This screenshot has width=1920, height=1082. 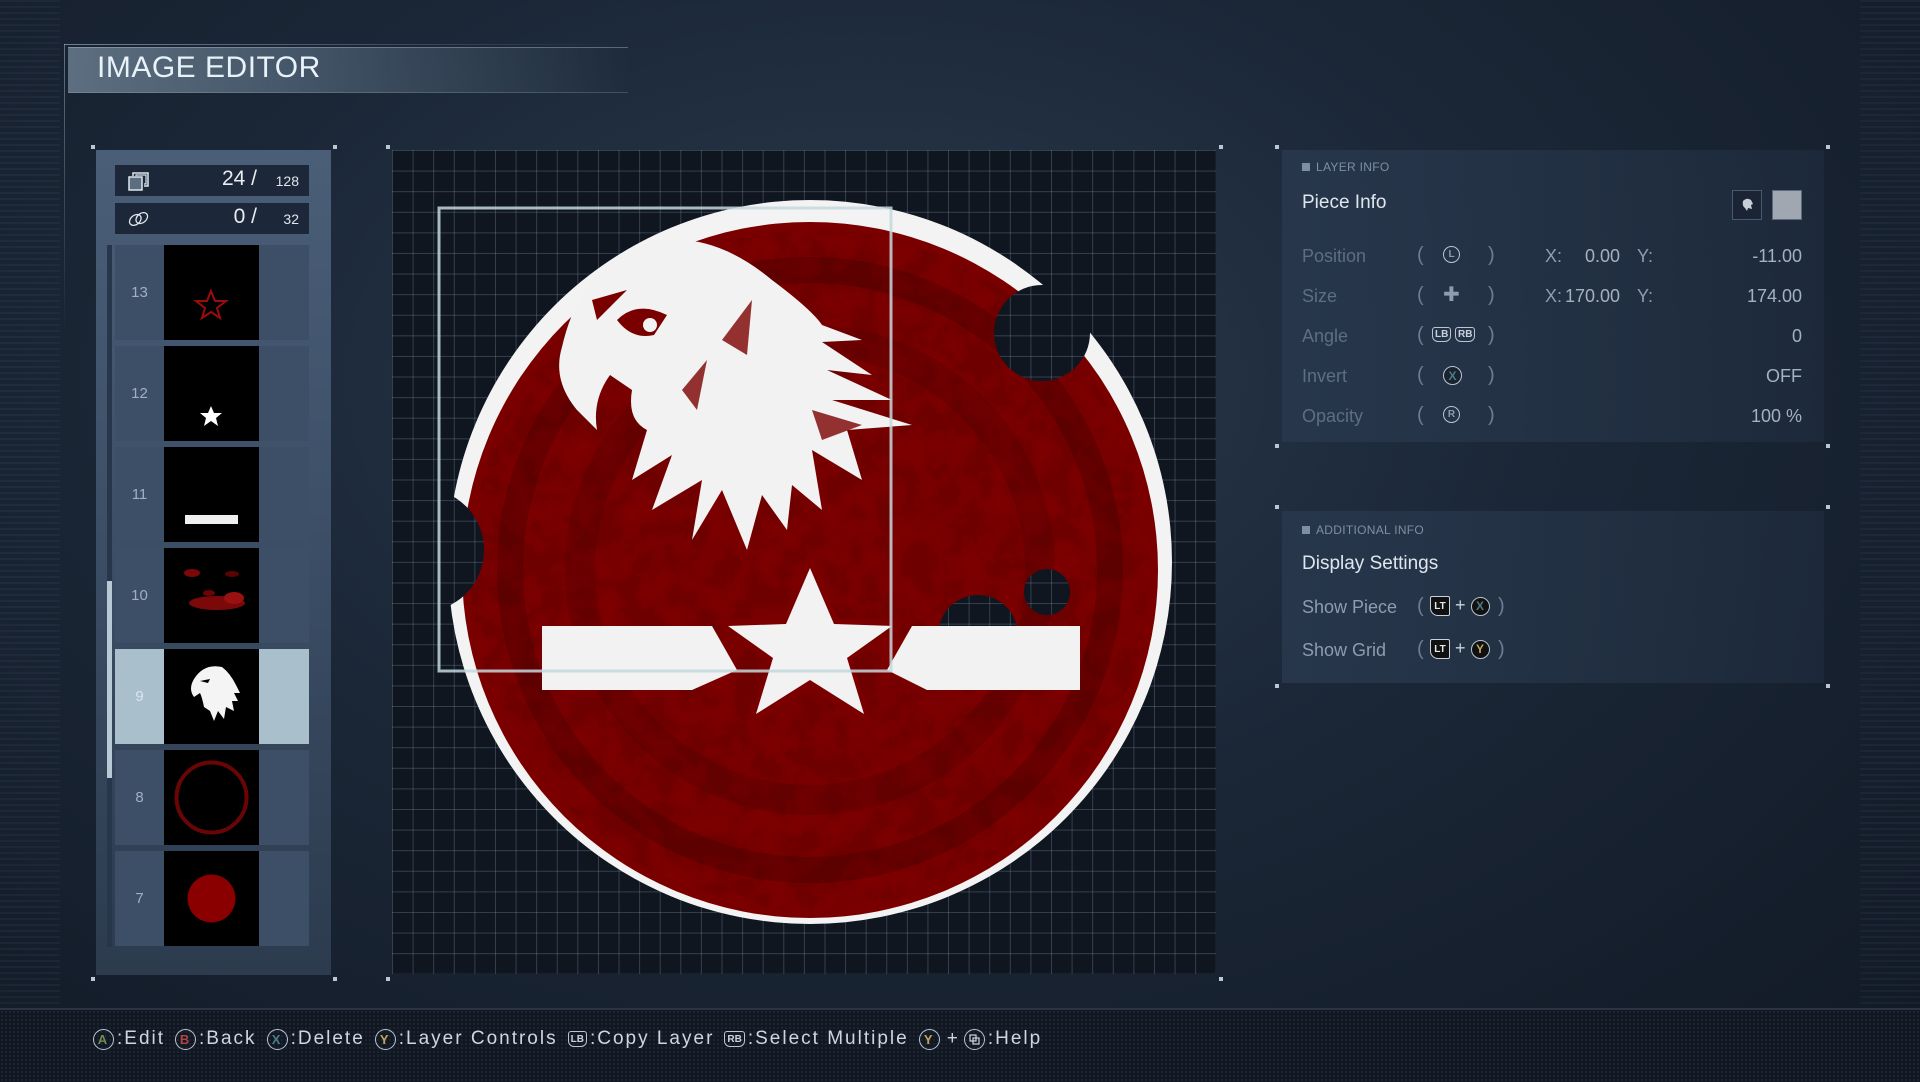 What do you see at coordinates (1554, 608) in the screenshot?
I see `setting-show-piece: Show Piece ( LT + X )` at bounding box center [1554, 608].